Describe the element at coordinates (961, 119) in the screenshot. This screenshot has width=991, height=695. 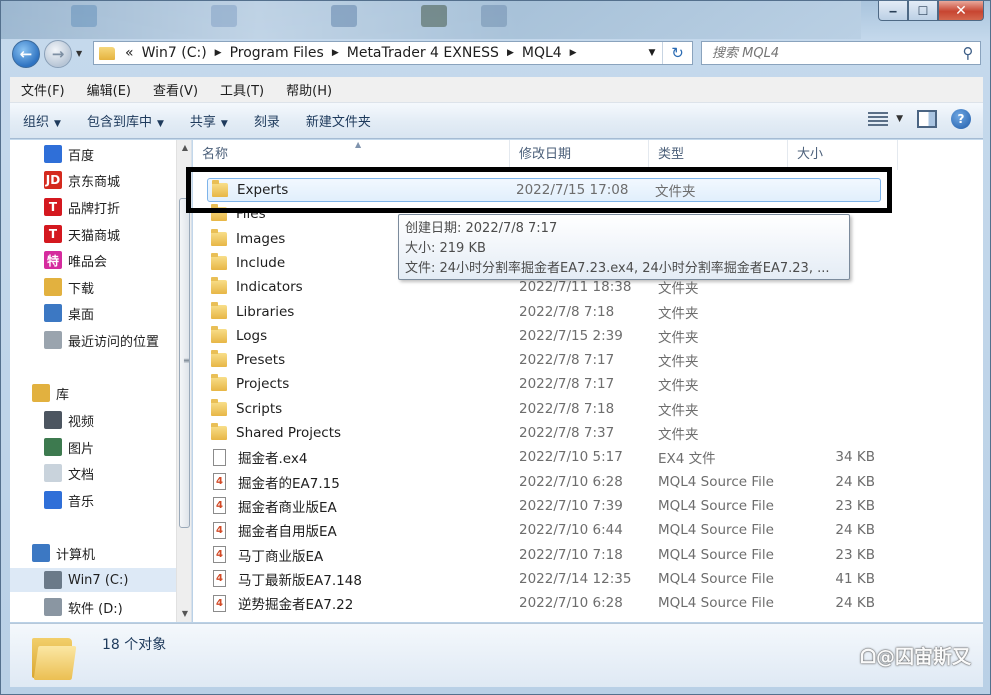
I see `help-icon: ?` at that location.